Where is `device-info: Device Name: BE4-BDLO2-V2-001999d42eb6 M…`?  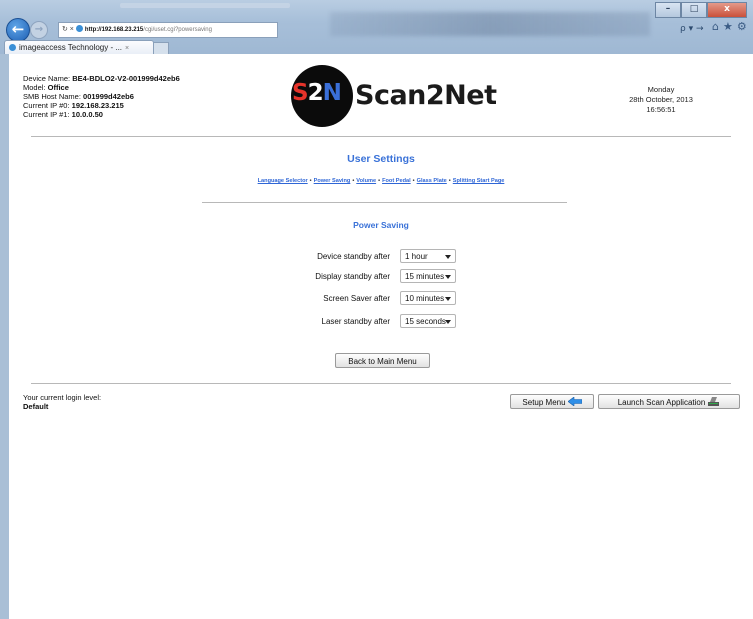
device-info: Device Name: BE4-BDLO2-V2-001999d42eb6 M… is located at coordinates (101, 96).